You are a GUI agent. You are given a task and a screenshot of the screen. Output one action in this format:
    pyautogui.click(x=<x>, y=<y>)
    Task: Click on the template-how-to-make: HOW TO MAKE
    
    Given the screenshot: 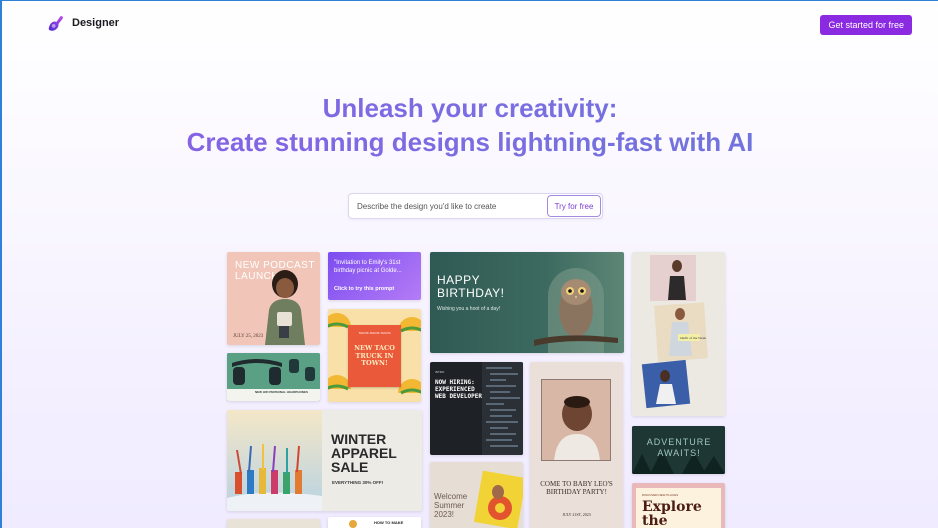 What is the action you would take?
    pyautogui.click(x=374, y=522)
    